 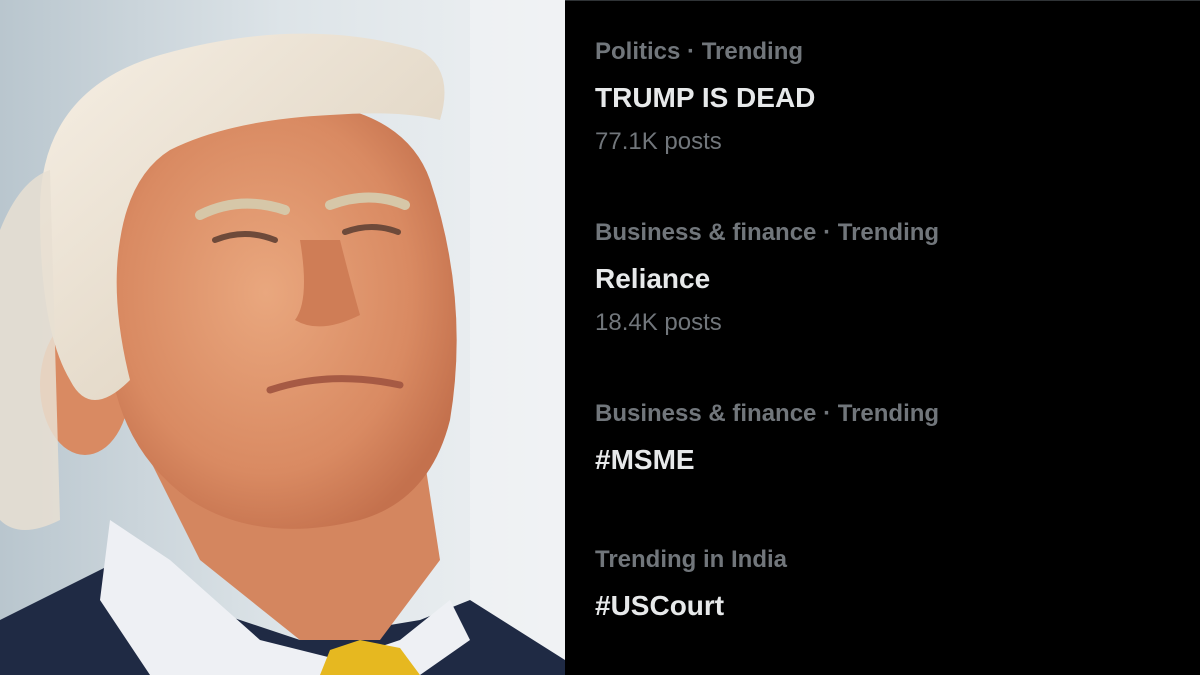 I want to click on trend-category: Politics · Trending, so click(x=699, y=51).